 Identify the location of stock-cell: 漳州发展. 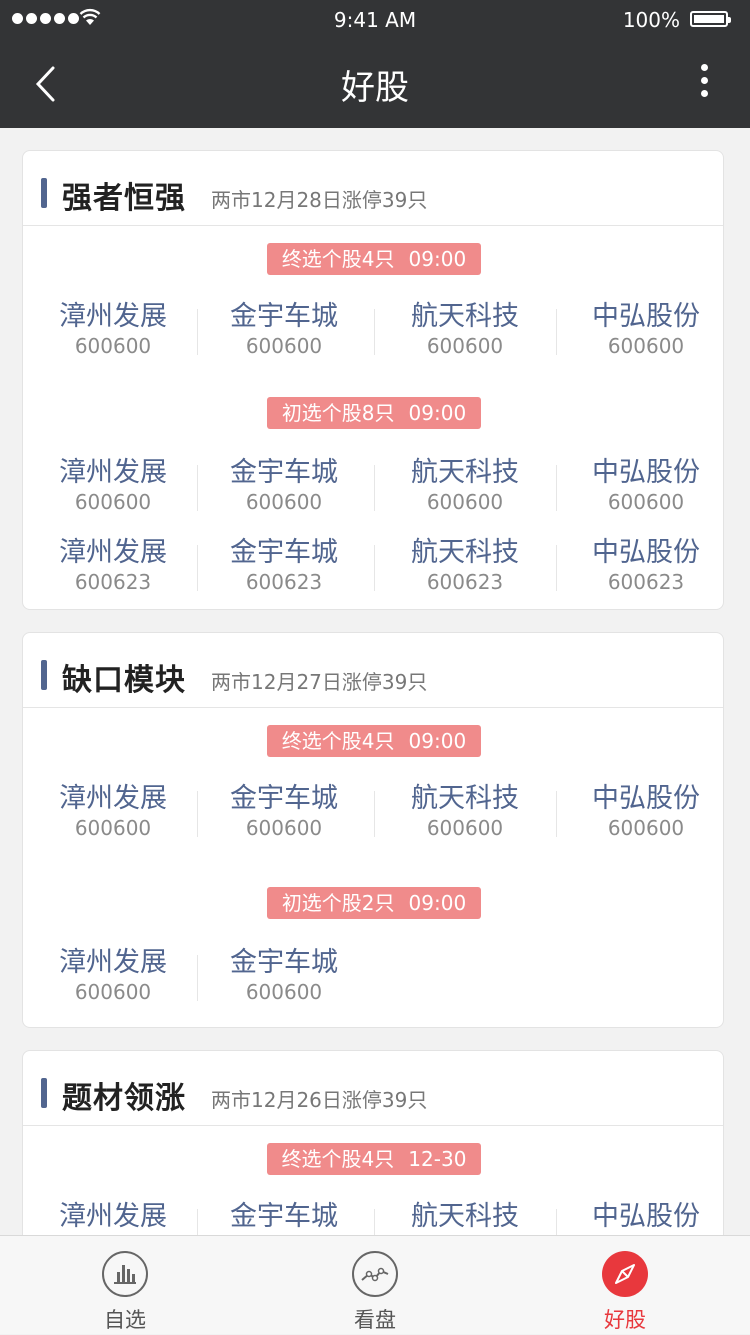
(113, 1218).